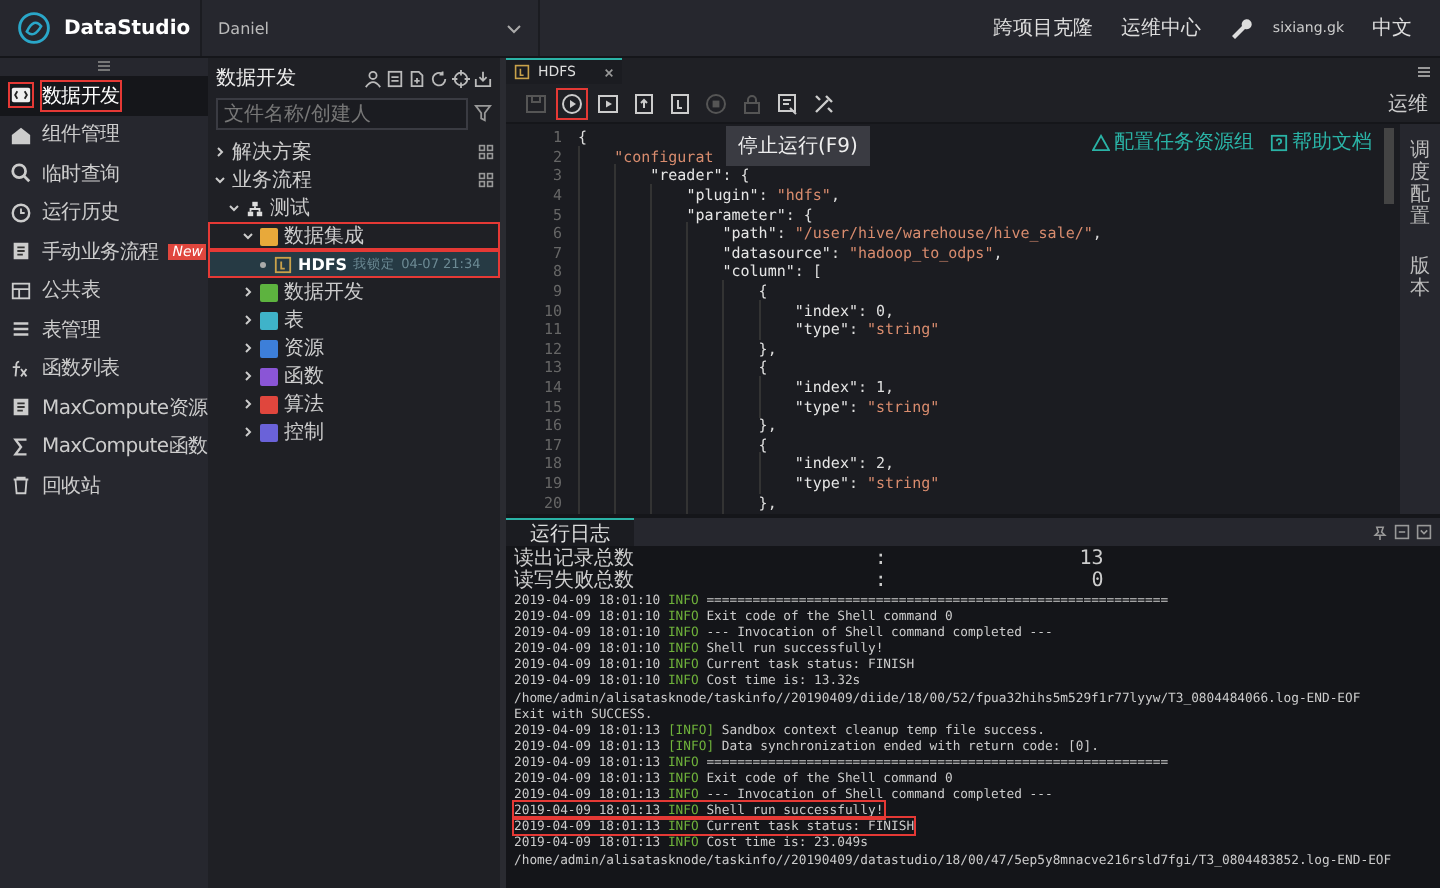 The image size is (1440, 888). What do you see at coordinates (34, 28) in the screenshot?
I see `logo-icon` at bounding box center [34, 28].